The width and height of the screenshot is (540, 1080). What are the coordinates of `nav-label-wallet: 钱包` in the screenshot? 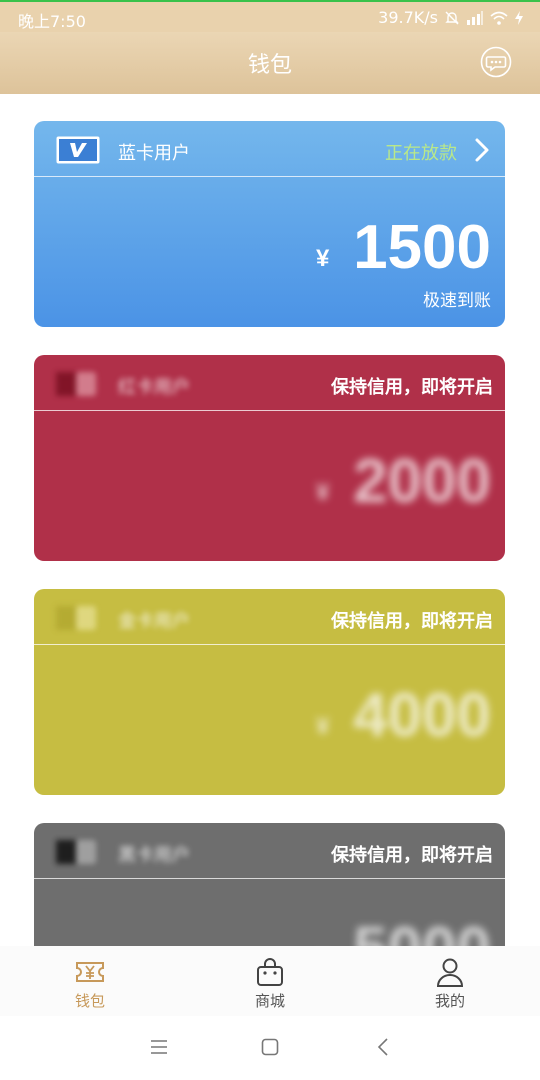 It's located at (89, 1001).